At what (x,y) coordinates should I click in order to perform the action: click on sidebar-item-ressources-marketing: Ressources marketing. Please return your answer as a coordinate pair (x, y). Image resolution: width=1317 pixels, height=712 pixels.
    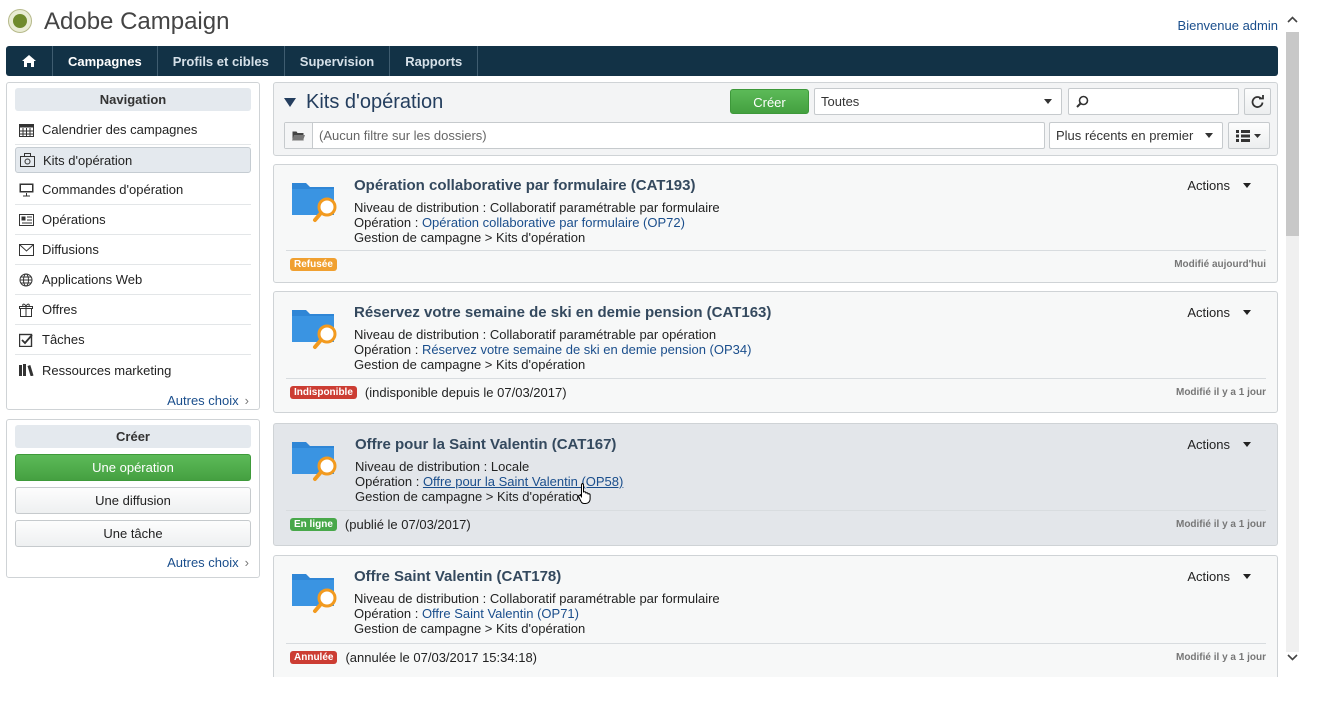
    Looking at the image, I should click on (133, 370).